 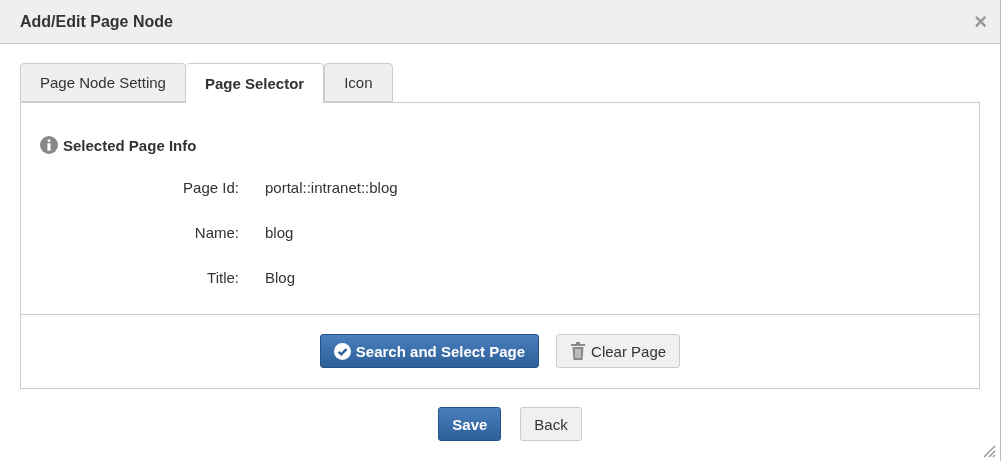 What do you see at coordinates (222, 278) in the screenshot?
I see `field-label: Title:` at bounding box center [222, 278].